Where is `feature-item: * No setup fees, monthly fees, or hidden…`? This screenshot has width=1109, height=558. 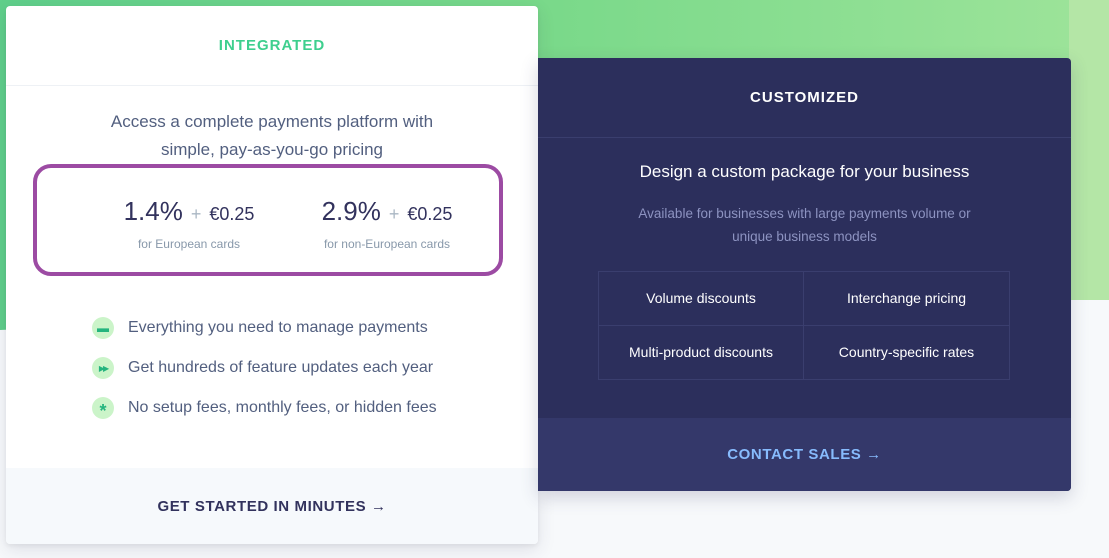
feature-item: * No setup fees, monthly fees, or hidden… is located at coordinates (264, 408).